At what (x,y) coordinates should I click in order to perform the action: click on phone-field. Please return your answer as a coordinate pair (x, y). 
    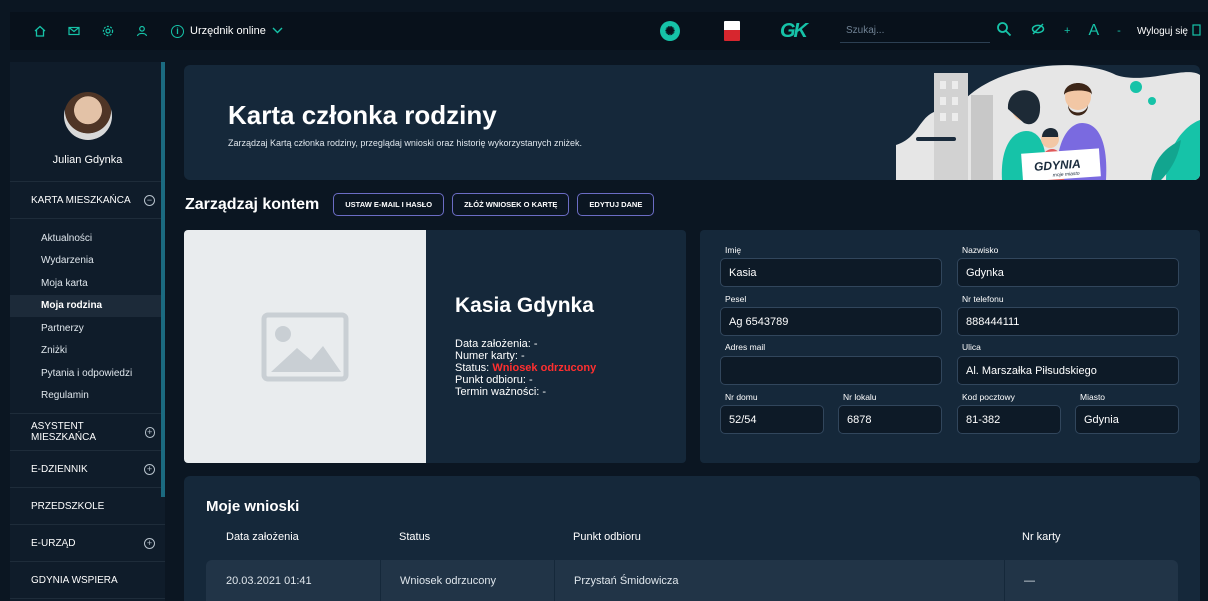
    Looking at the image, I should click on (1068, 321).